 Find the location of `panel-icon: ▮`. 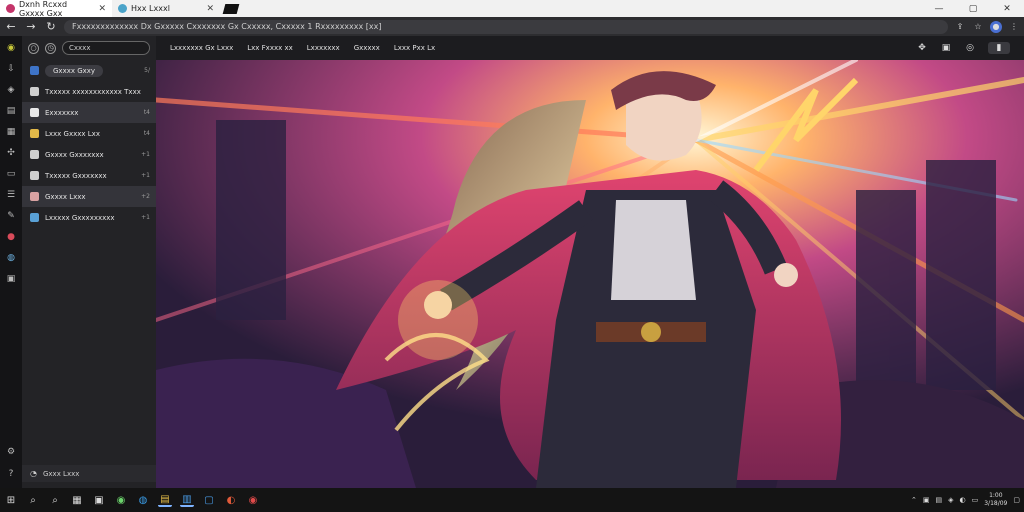

panel-icon: ▮ is located at coordinates (999, 48).